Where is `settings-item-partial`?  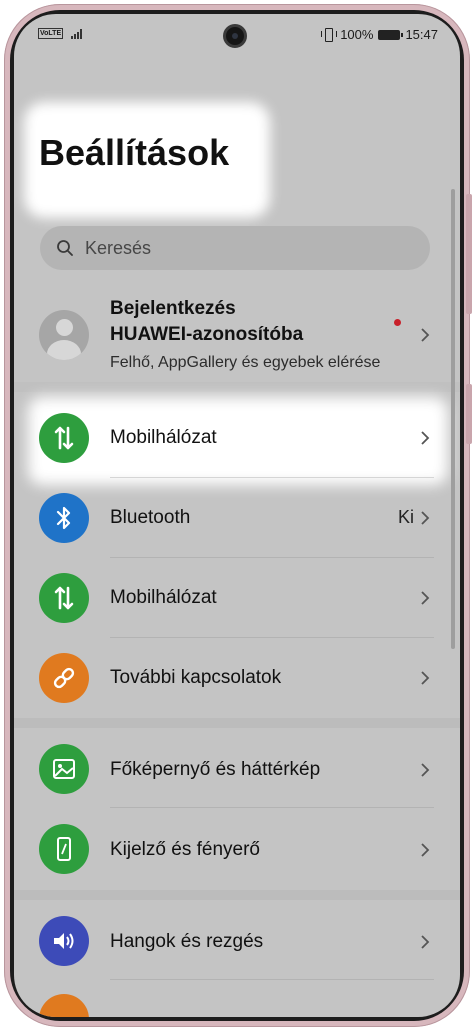
settings-item-partial is located at coordinates (64, 1005).